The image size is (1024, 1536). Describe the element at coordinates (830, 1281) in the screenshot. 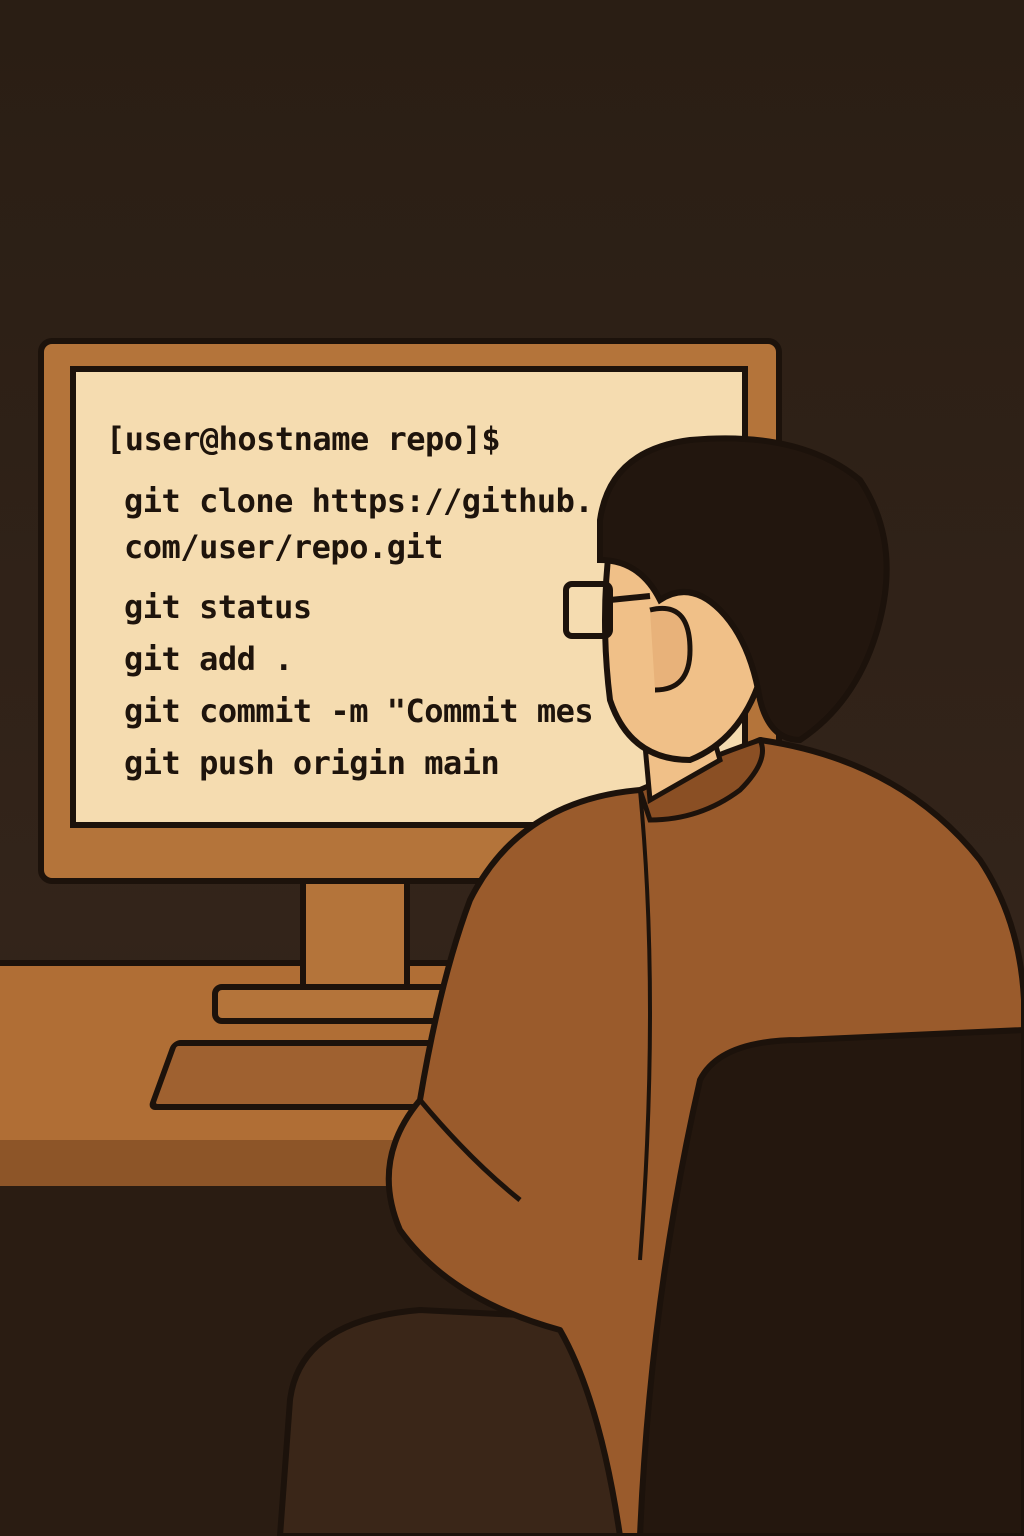

I see `office-chair` at that location.